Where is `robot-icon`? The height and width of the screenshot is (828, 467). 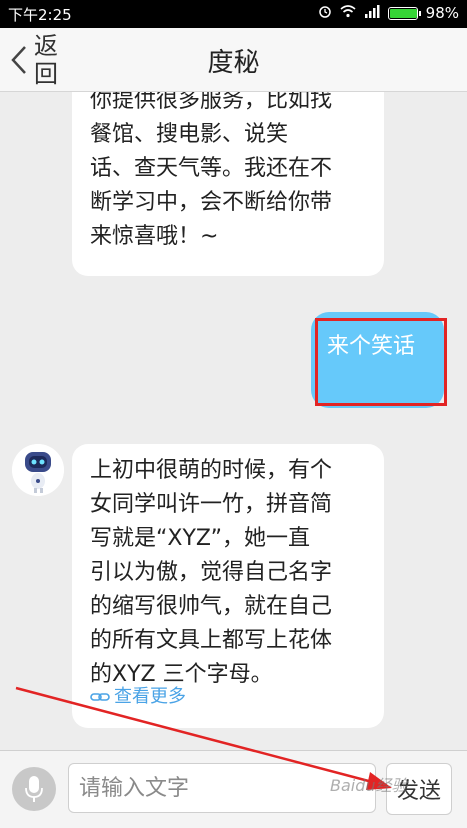
robot-icon is located at coordinates (38, 470).